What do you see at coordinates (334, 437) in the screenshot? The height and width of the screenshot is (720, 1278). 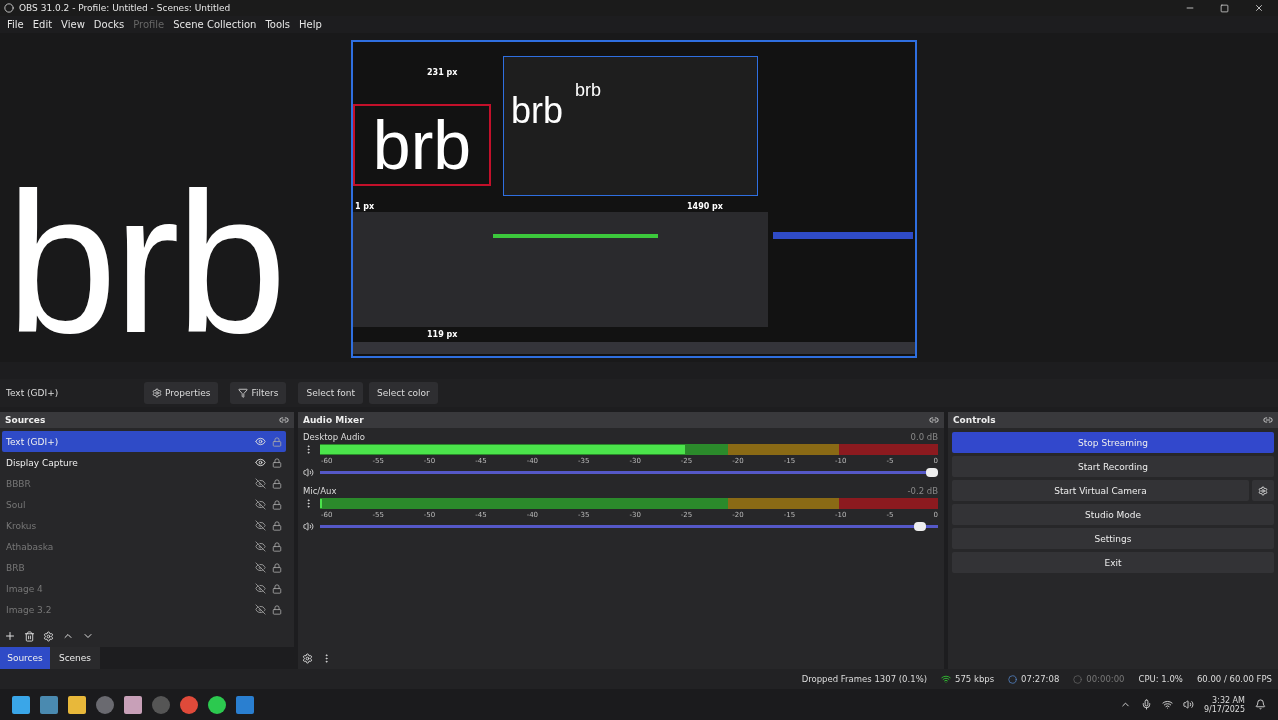 I see `channel-name: Desktop Audio` at bounding box center [334, 437].